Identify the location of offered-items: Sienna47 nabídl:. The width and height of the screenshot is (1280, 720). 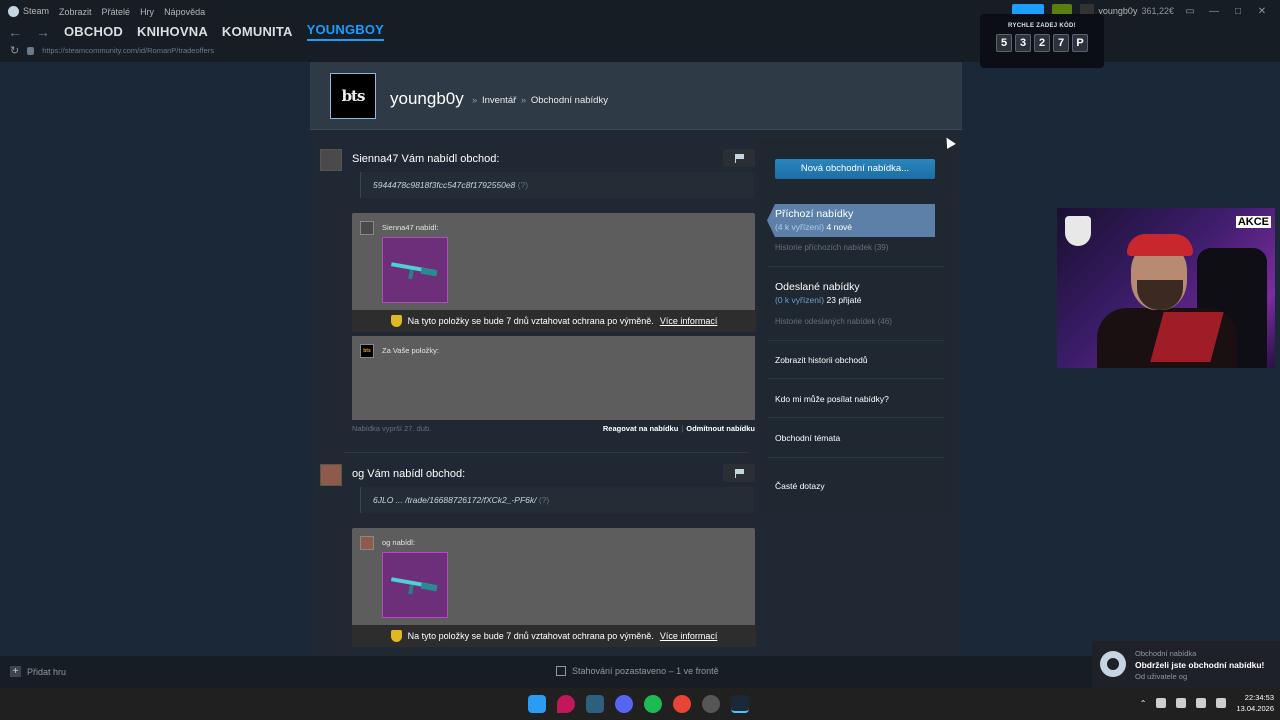
(553, 262).